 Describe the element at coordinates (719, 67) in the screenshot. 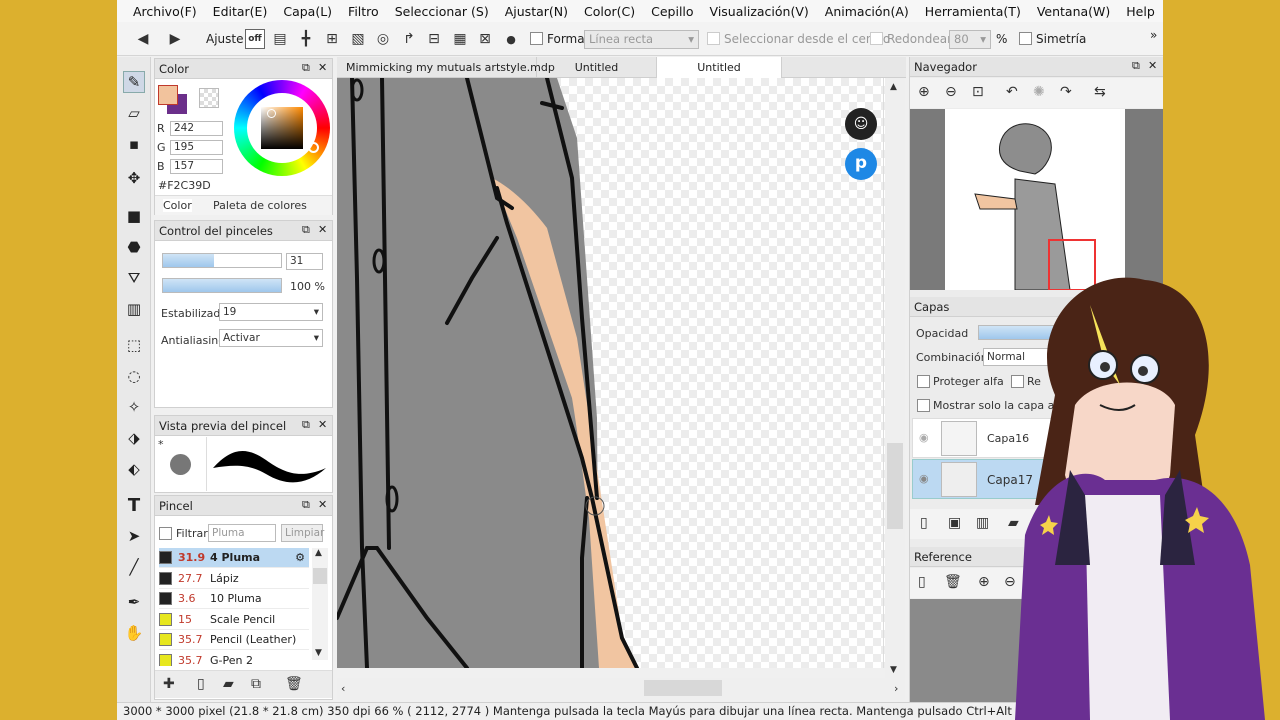

I see `tab-document-3: Untitled` at that location.